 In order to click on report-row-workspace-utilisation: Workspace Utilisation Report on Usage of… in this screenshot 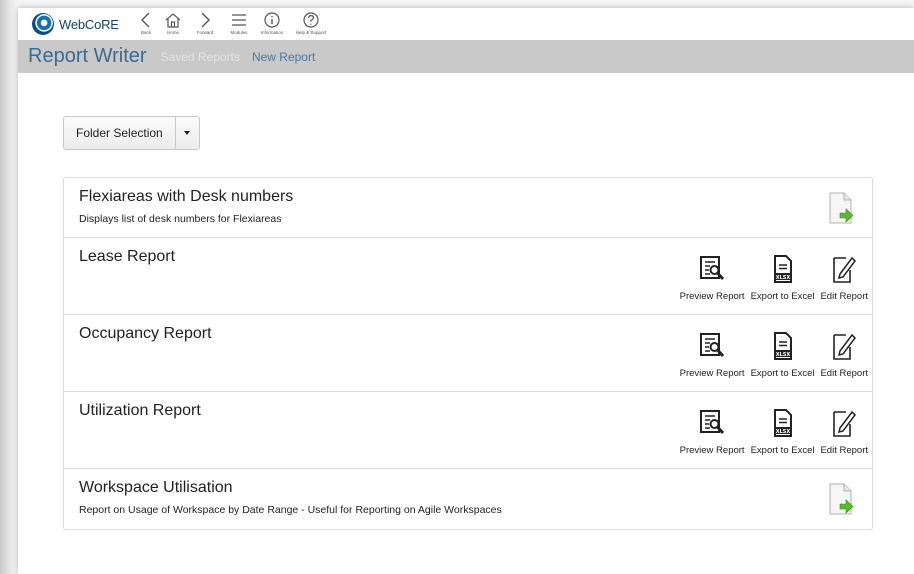, I will do `click(468, 499)`.